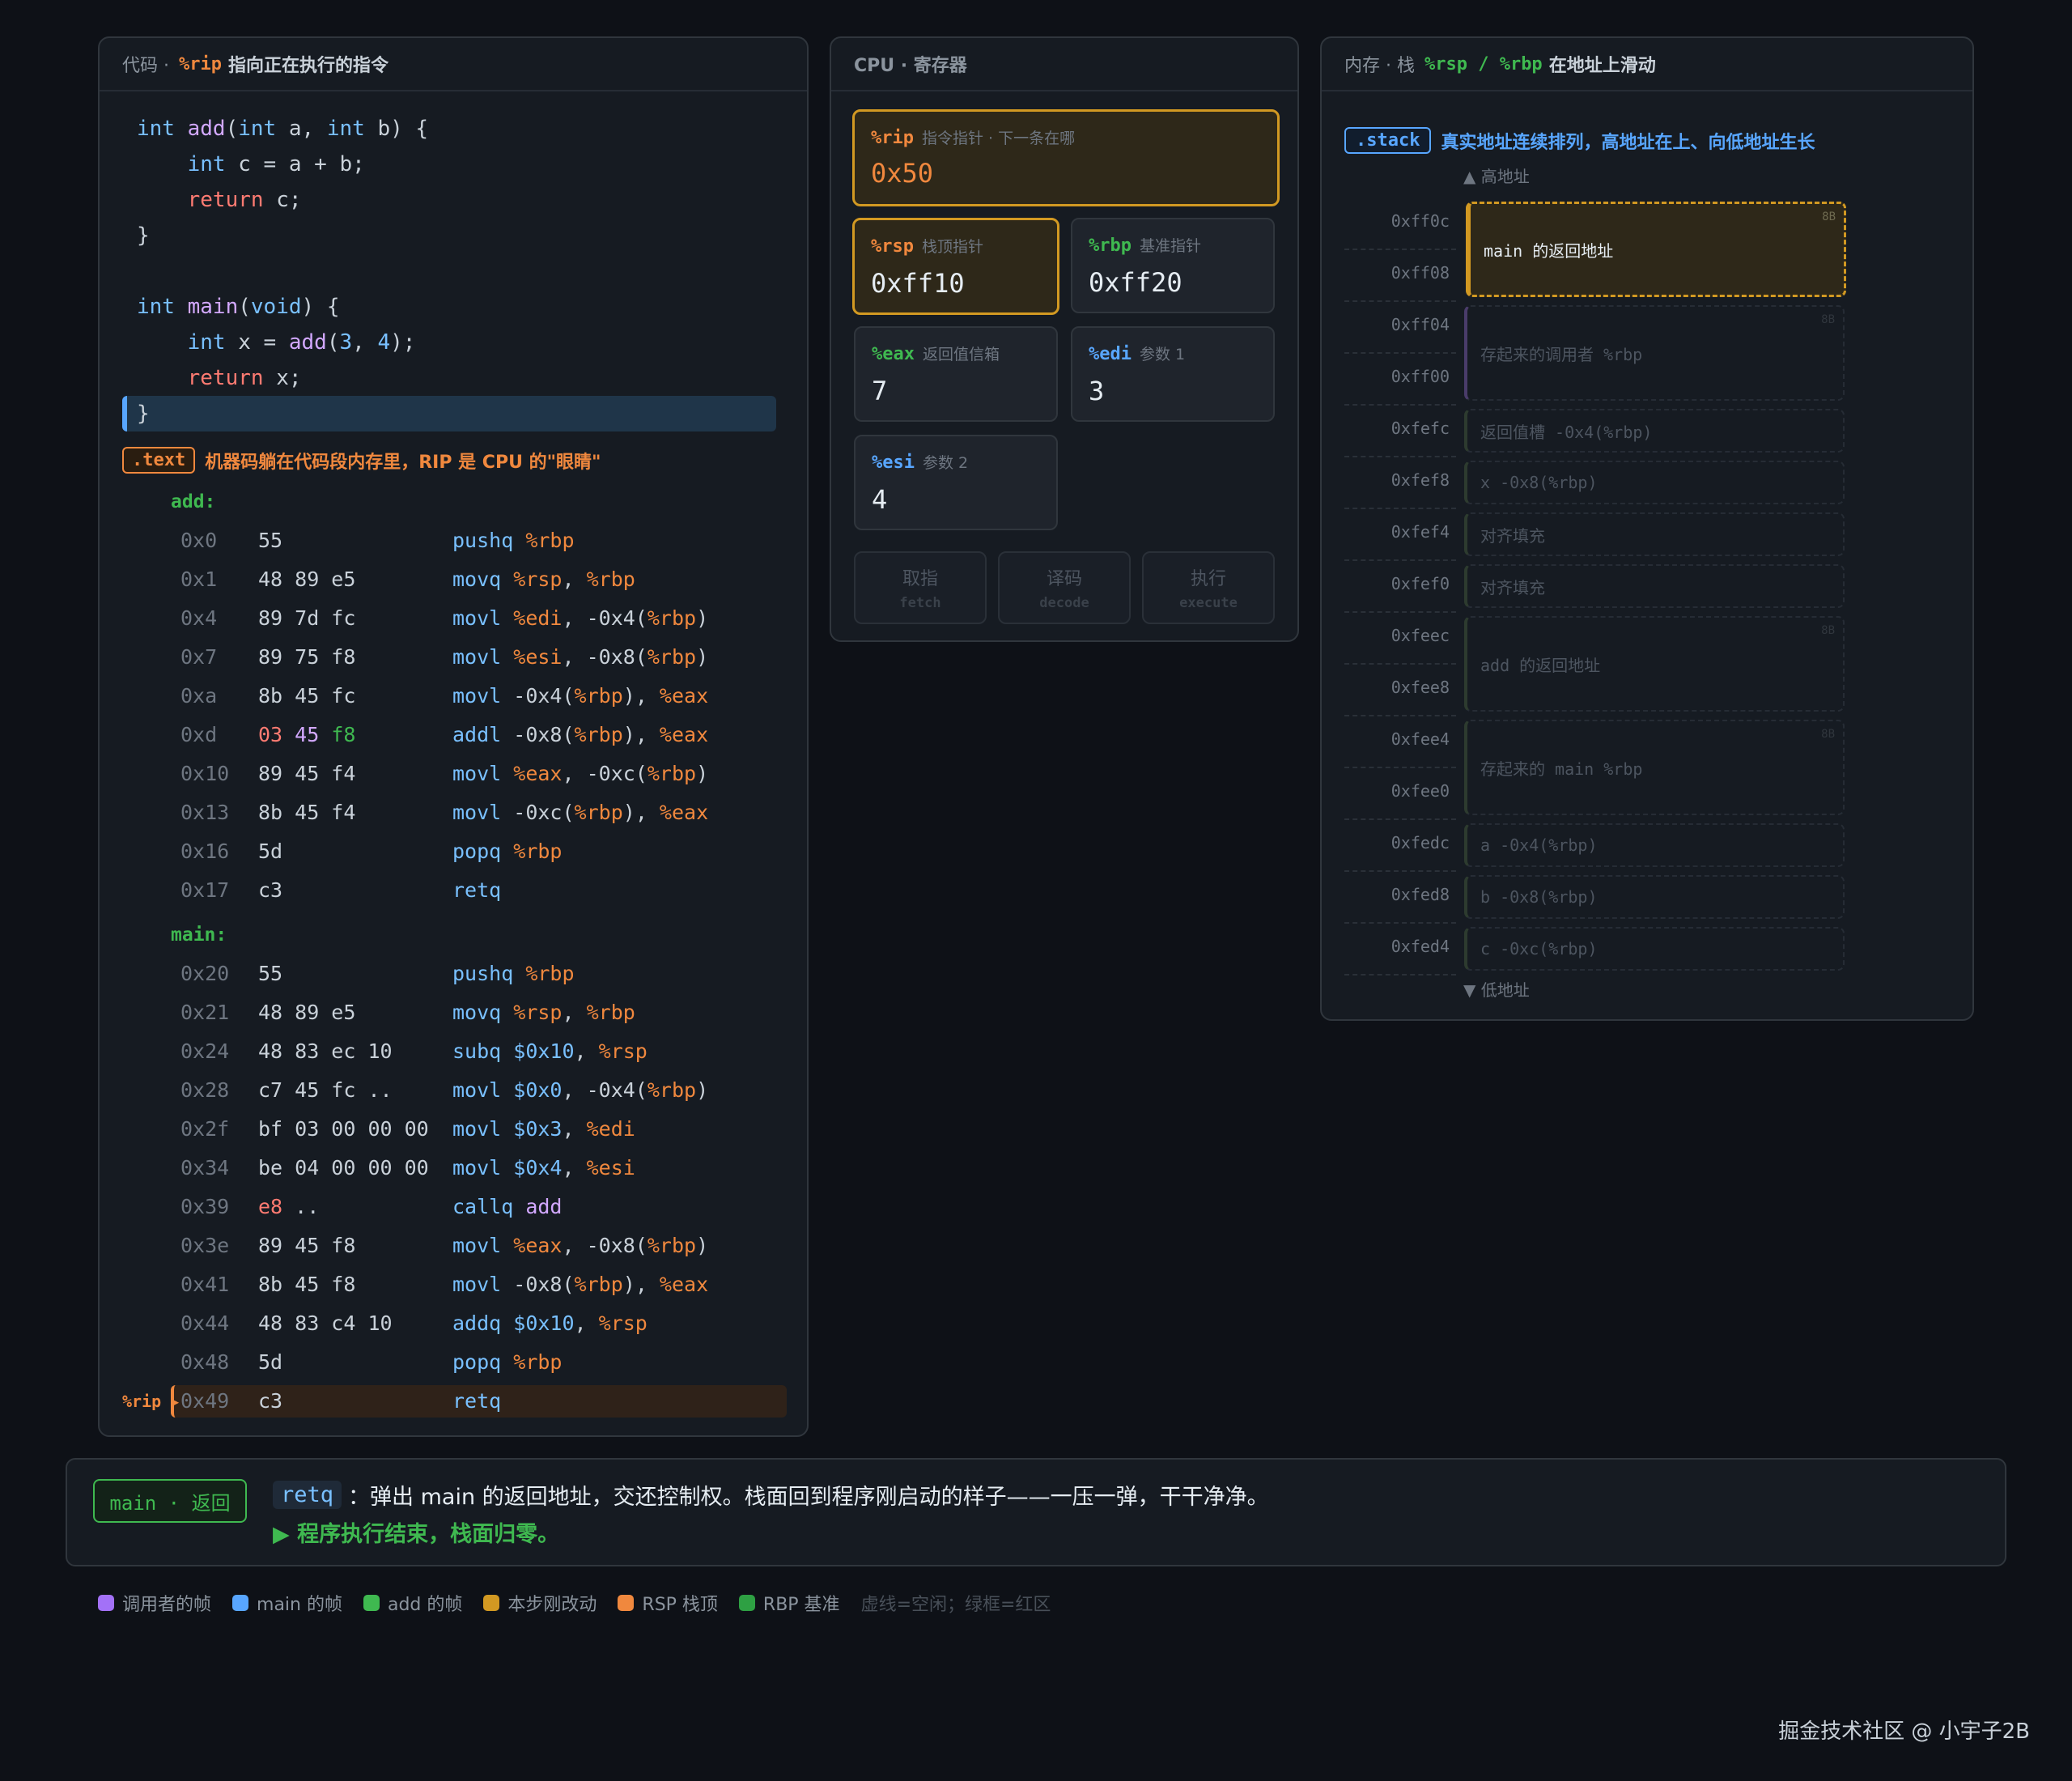  I want to click on asm-instruction: movl $0x4, %esi, so click(543, 1168).